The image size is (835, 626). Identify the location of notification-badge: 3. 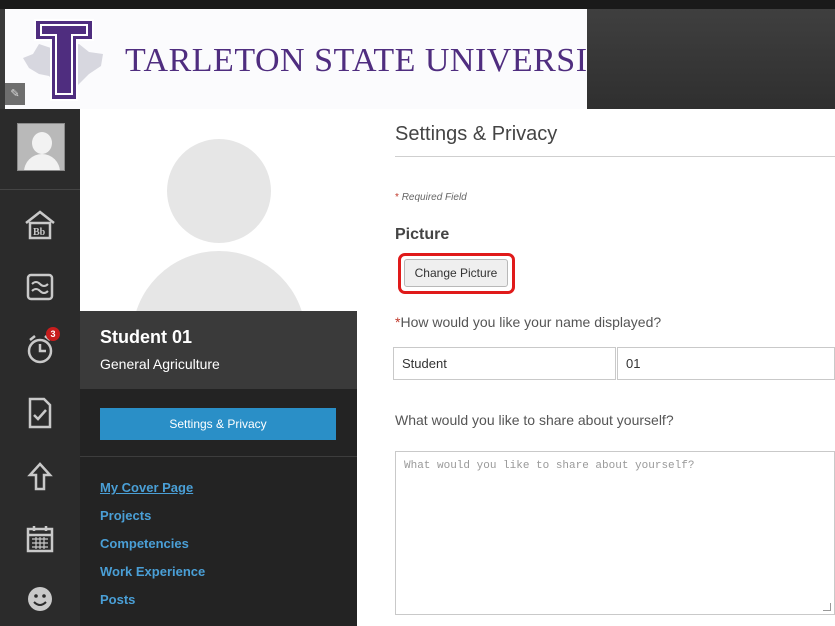
(53, 334).